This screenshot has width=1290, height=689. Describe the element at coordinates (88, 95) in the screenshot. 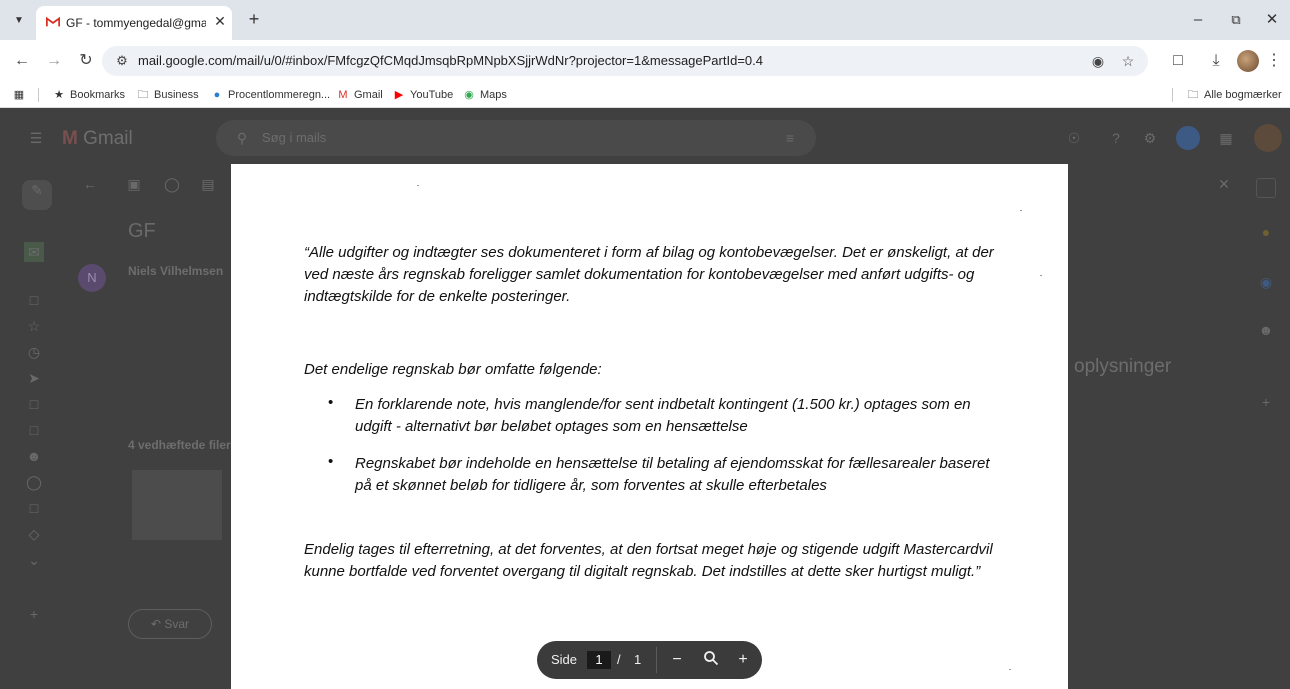

I see `bookmark-bookmarks: ★ Bookmarks` at that location.